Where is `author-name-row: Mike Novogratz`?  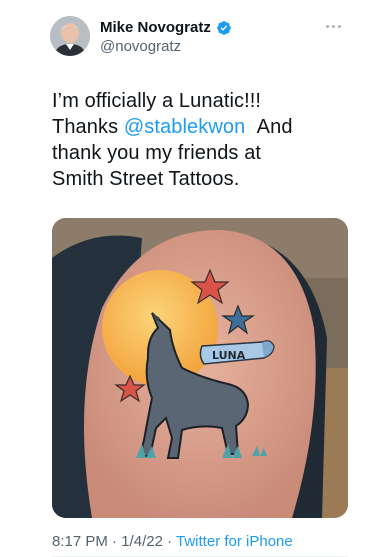
author-name-row: Mike Novogratz is located at coordinates (166, 28).